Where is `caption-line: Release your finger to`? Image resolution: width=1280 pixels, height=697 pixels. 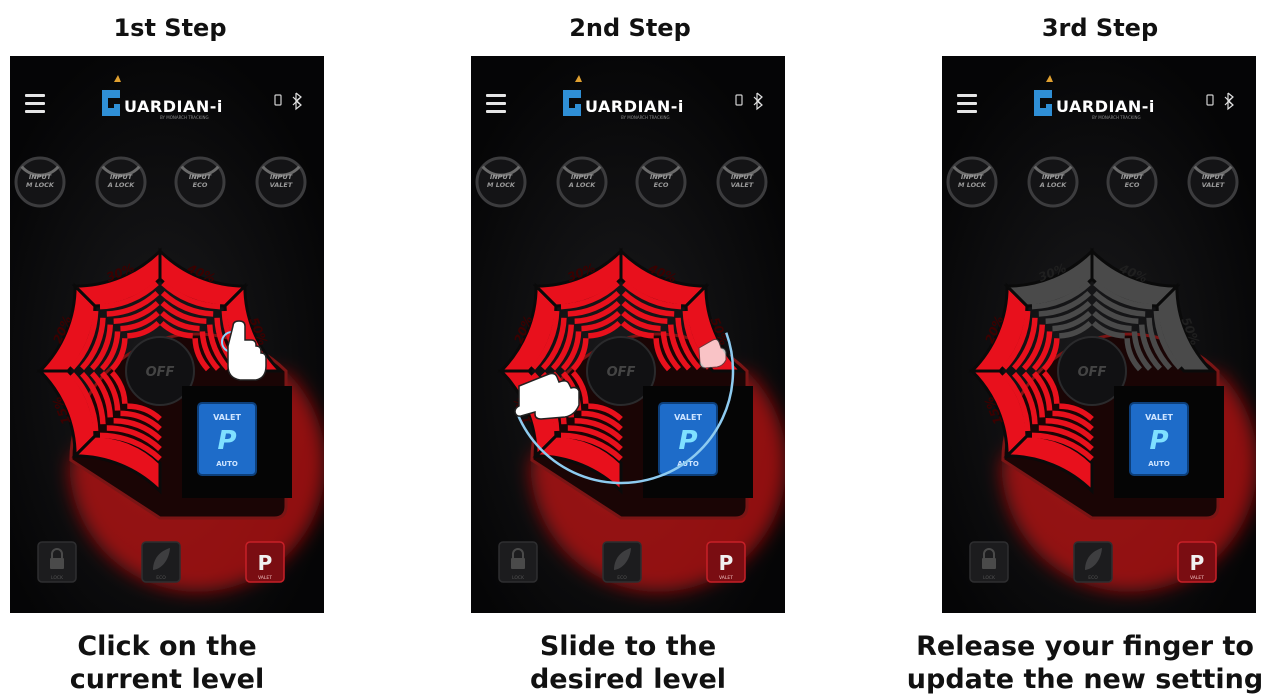
caption-line: Release your finger to is located at coordinates (1085, 646).